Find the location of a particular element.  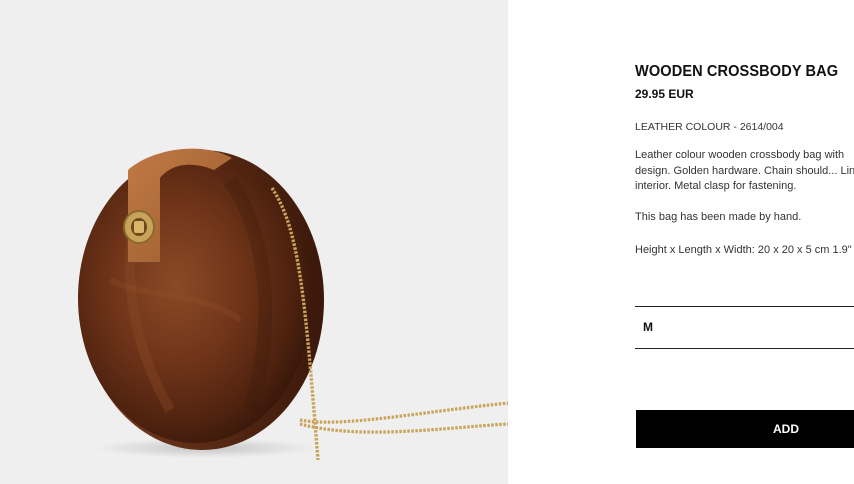

product-price: 29.95 EUR is located at coordinates (664, 94).